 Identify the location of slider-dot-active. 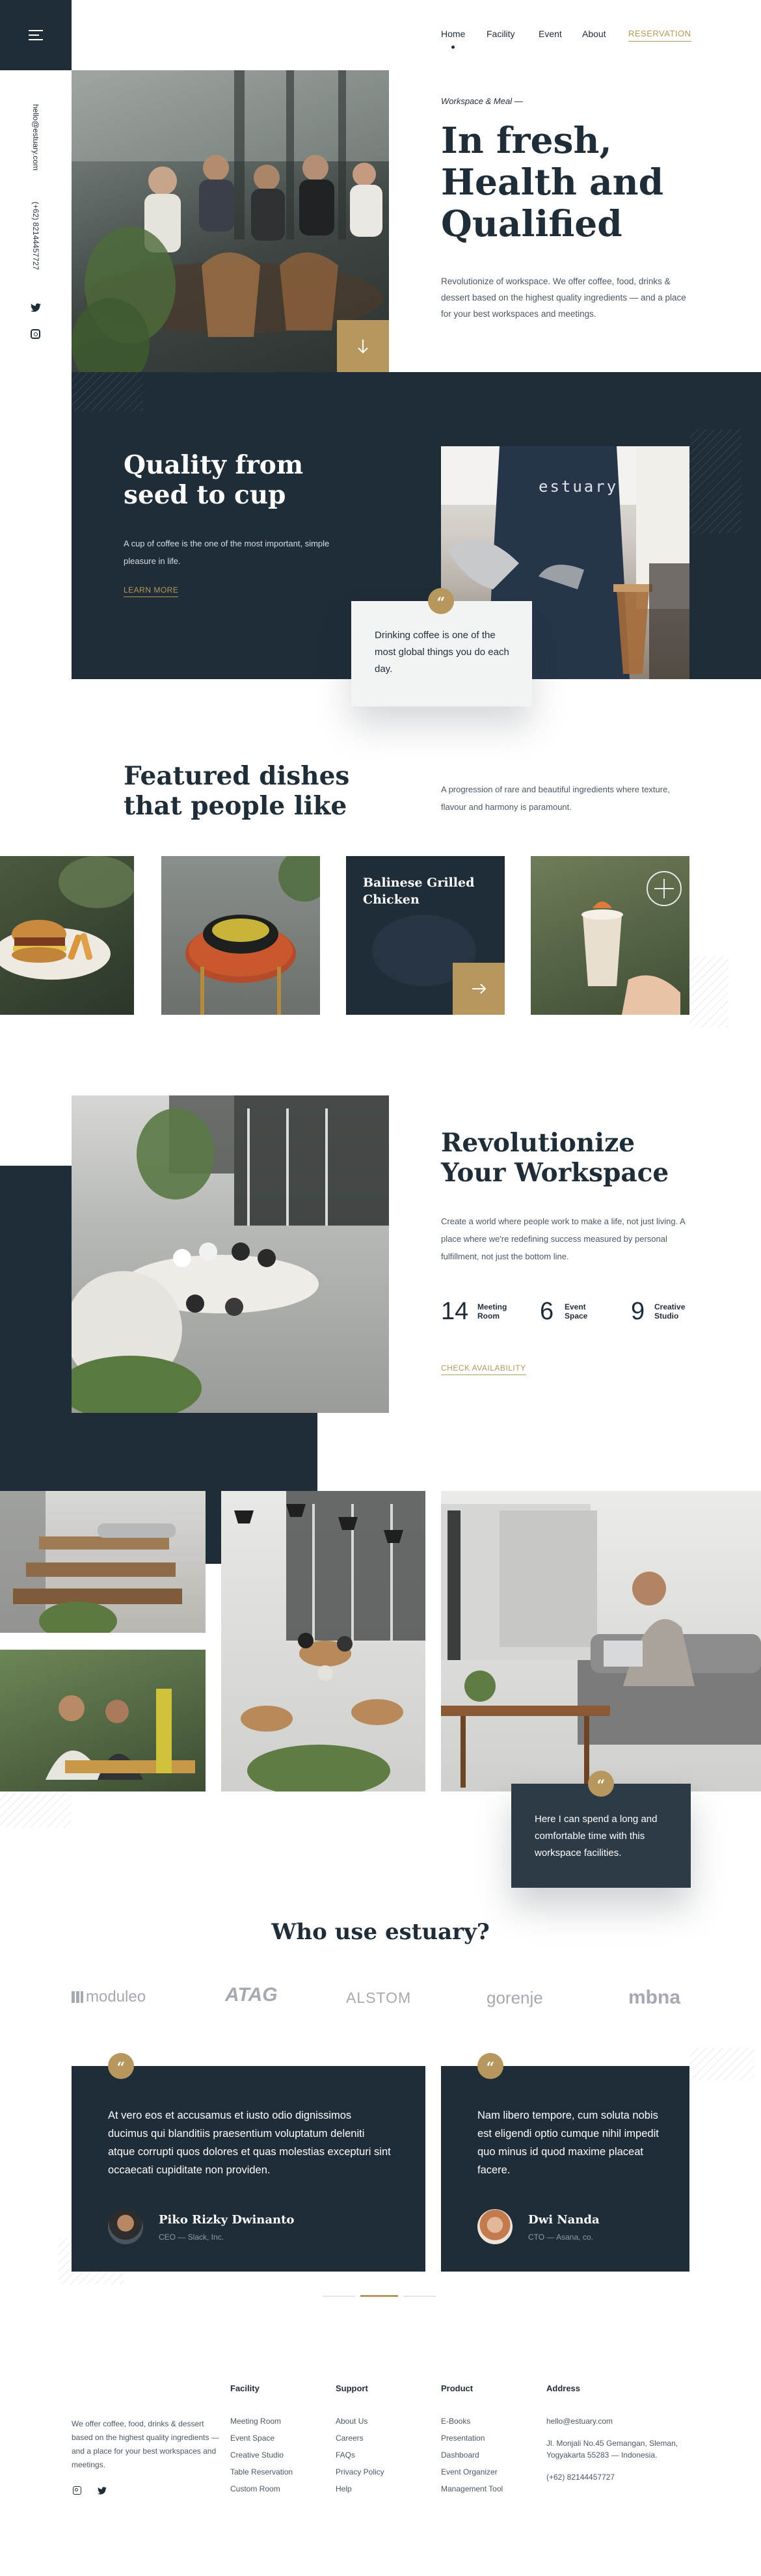
(379, 2296).